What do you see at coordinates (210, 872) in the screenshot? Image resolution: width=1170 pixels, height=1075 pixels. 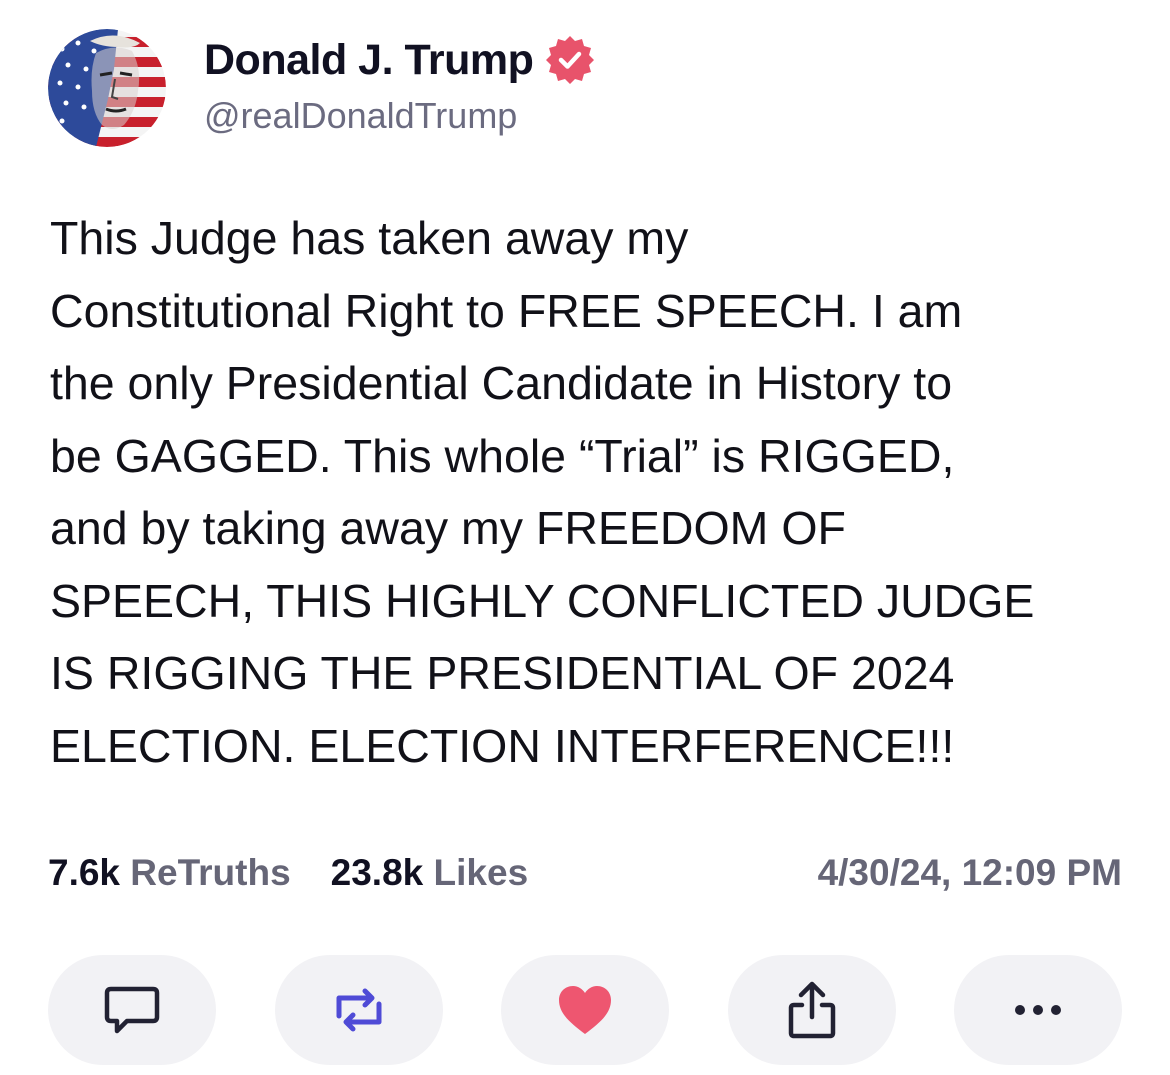 I see `retruths-label: ReTruths` at bounding box center [210, 872].